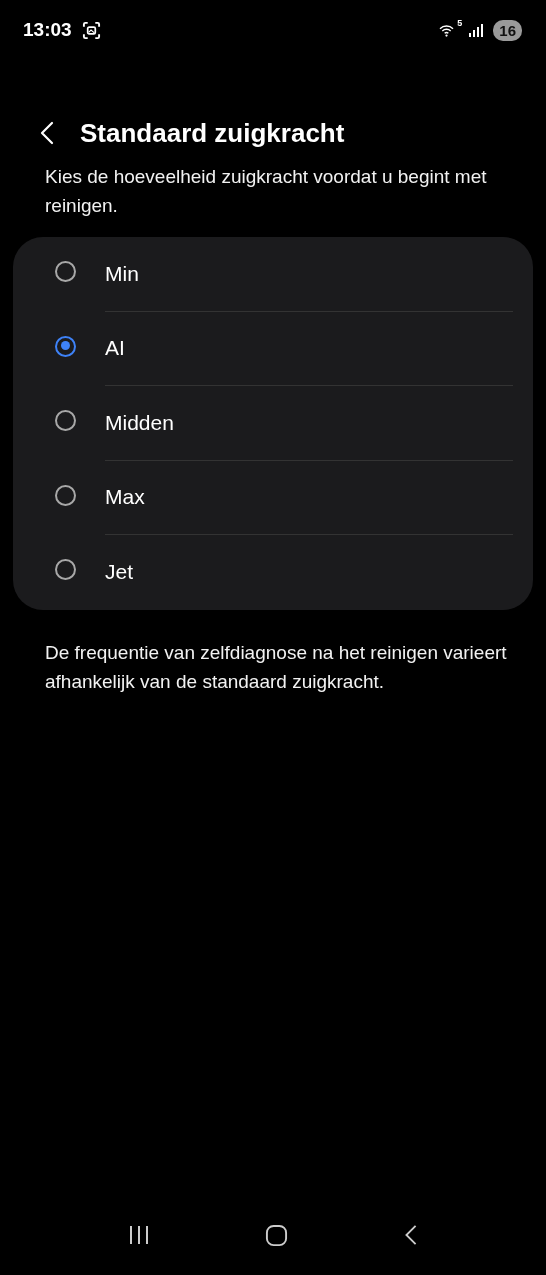 This screenshot has height=1275, width=546. Describe the element at coordinates (266, 191) in the screenshot. I see `description-text: Kies de hoeveelheid zuigkracht voordat u begint met reinigen.` at that location.